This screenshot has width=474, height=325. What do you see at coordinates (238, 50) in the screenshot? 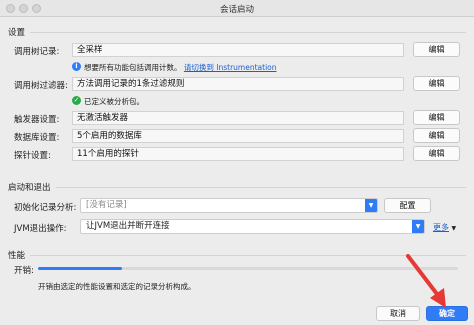
I see `call-tree-record-field: 全采样` at bounding box center [238, 50].